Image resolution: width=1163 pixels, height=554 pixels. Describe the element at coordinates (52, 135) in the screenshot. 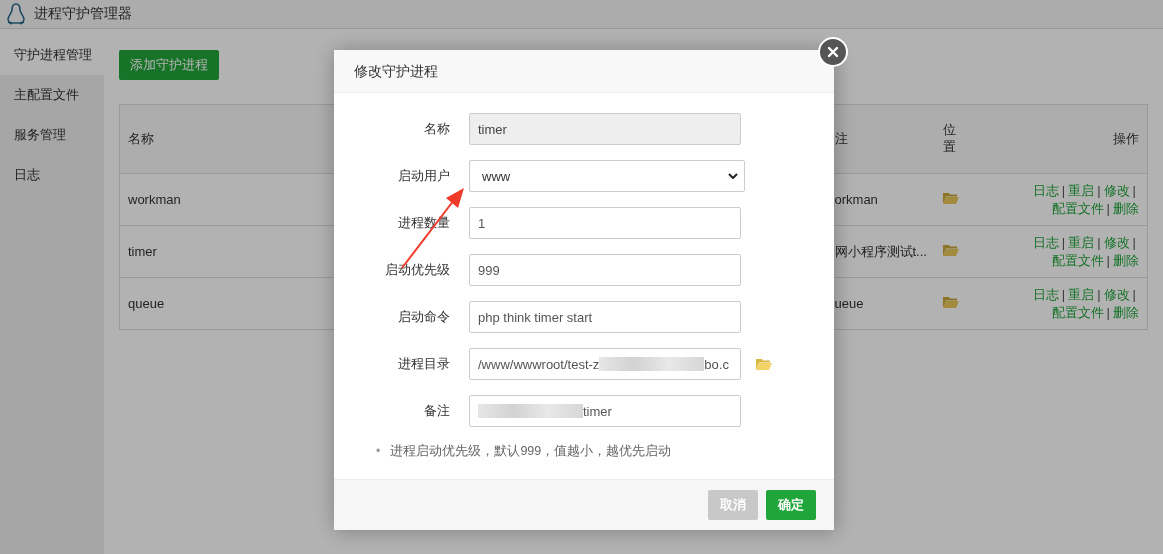

I see `sidebar-item: 服务管理` at that location.